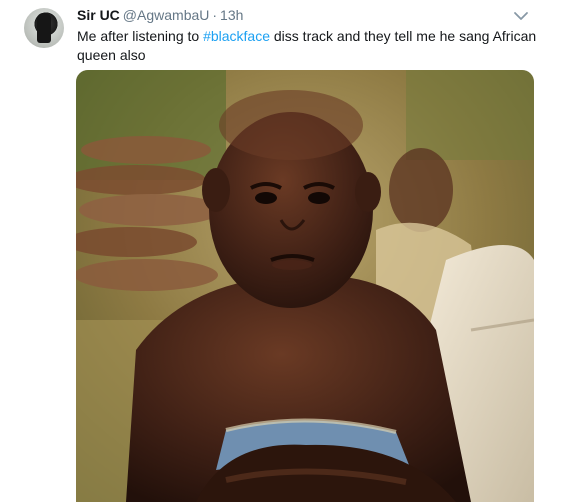 The image size is (587, 502). Describe the element at coordinates (98, 15) in the screenshot. I see `display-name: Sir UC` at that location.